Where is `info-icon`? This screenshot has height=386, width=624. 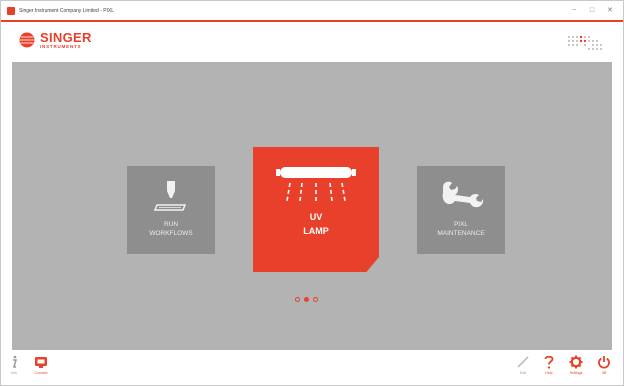 info-icon is located at coordinates (15, 361).